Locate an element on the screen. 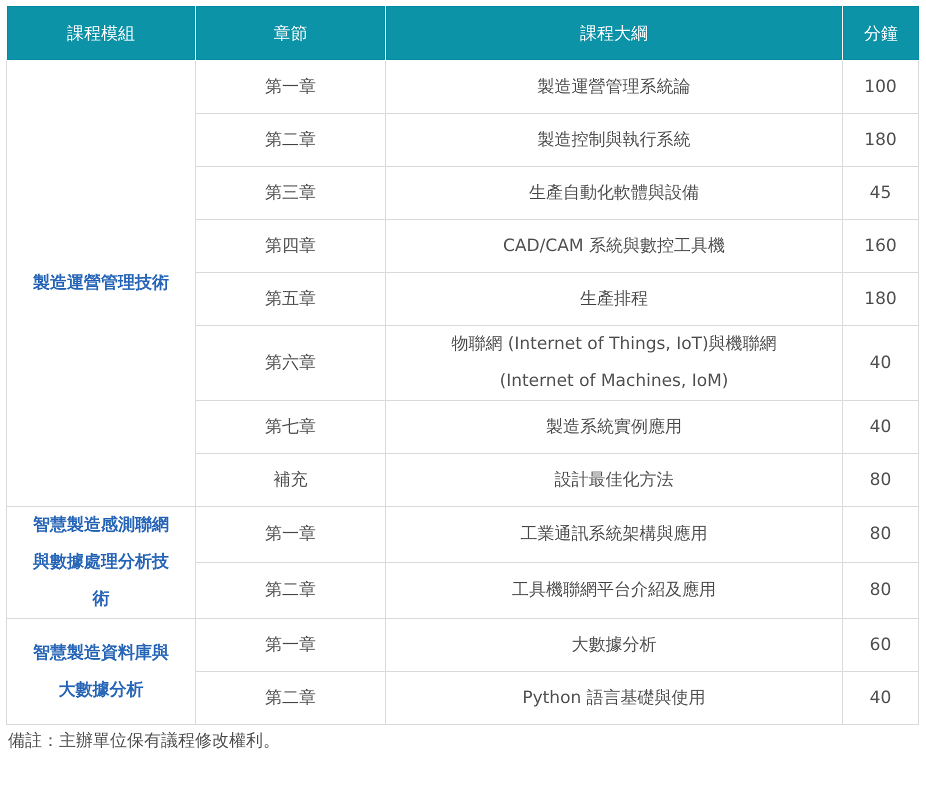 This screenshot has height=800, width=926. table-cell: Python 語言基礎與使用 is located at coordinates (614, 698).